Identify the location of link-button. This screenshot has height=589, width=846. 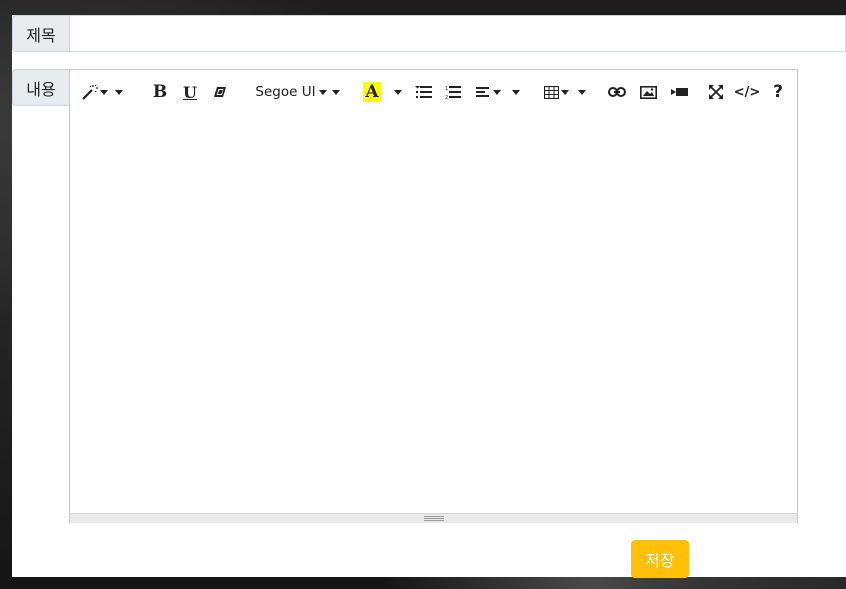
(617, 92).